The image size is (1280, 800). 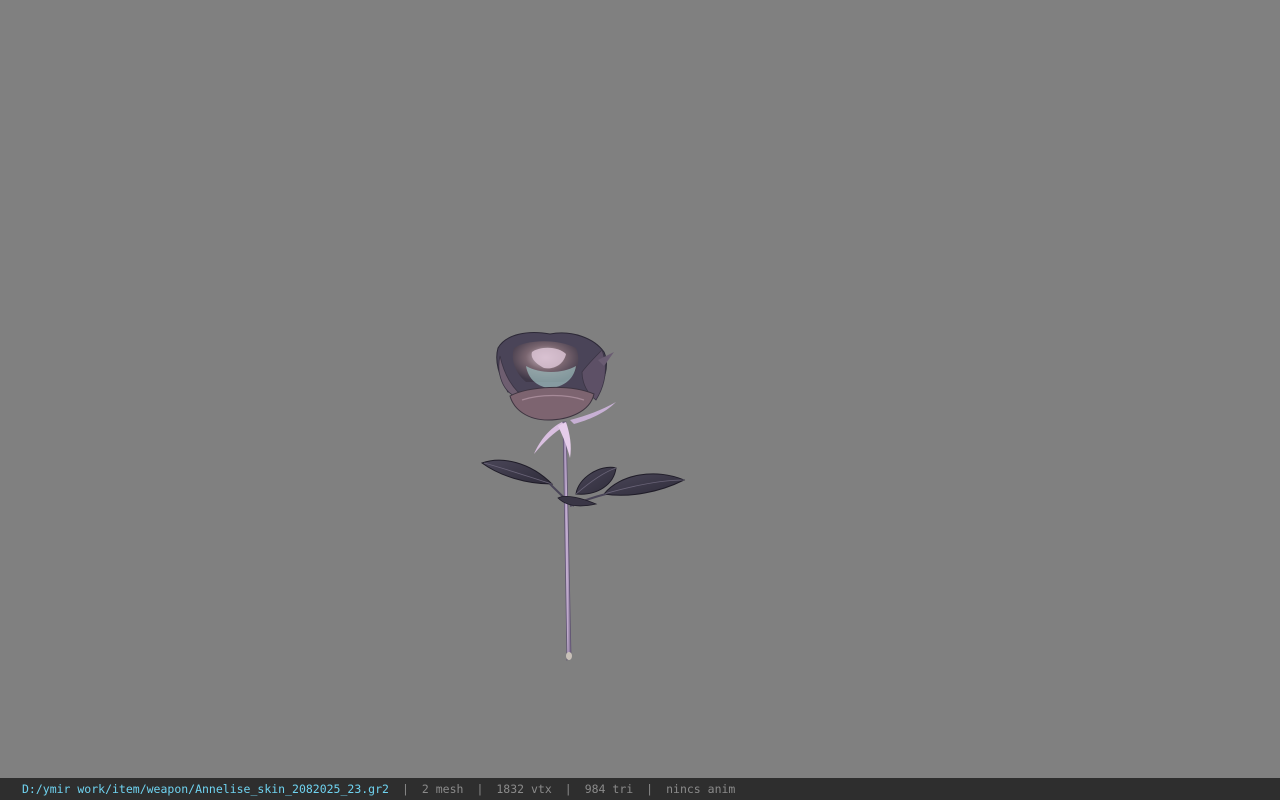 What do you see at coordinates (567, 541) in the screenshot?
I see `rose-stem` at bounding box center [567, 541].